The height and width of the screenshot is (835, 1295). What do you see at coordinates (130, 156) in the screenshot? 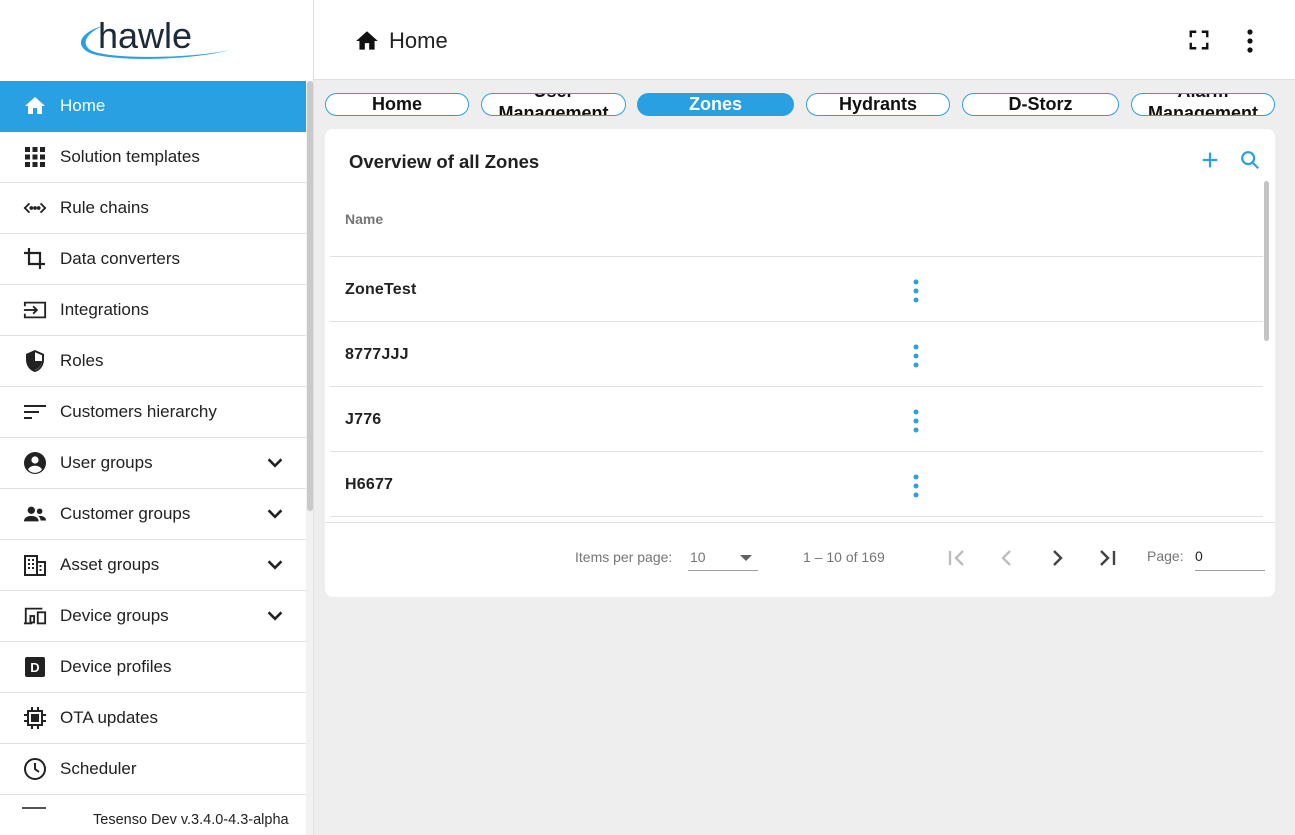
I see `sidebar-item-label: Solution templates` at bounding box center [130, 156].